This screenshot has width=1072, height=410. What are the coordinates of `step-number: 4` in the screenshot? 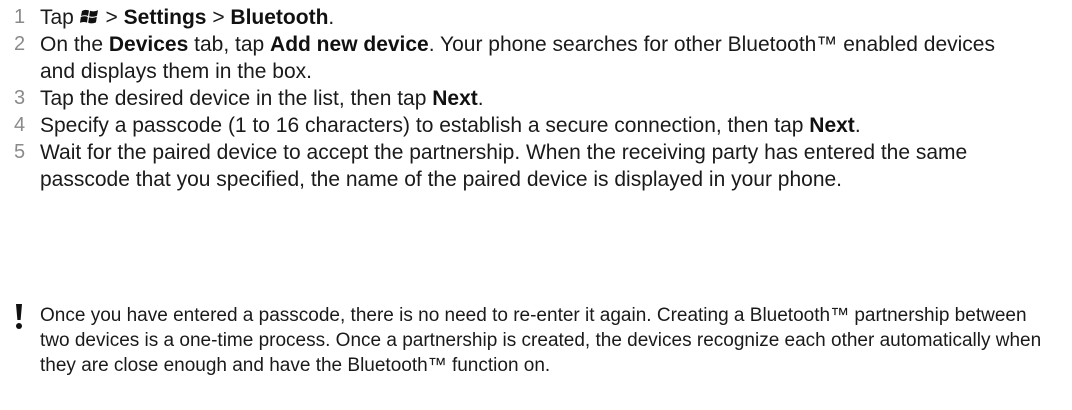 It's located at (20, 125).